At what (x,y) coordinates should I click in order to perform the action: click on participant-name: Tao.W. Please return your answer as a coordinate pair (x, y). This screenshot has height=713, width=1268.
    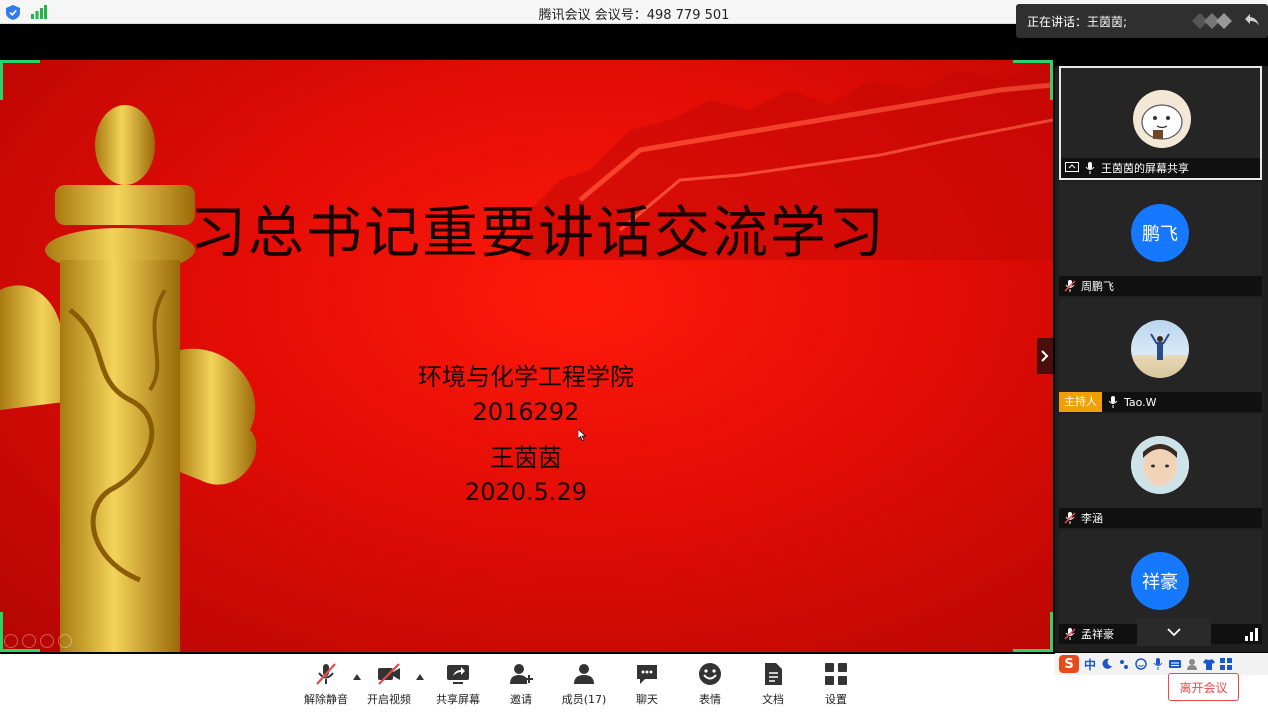
    Looking at the image, I should click on (1140, 402).